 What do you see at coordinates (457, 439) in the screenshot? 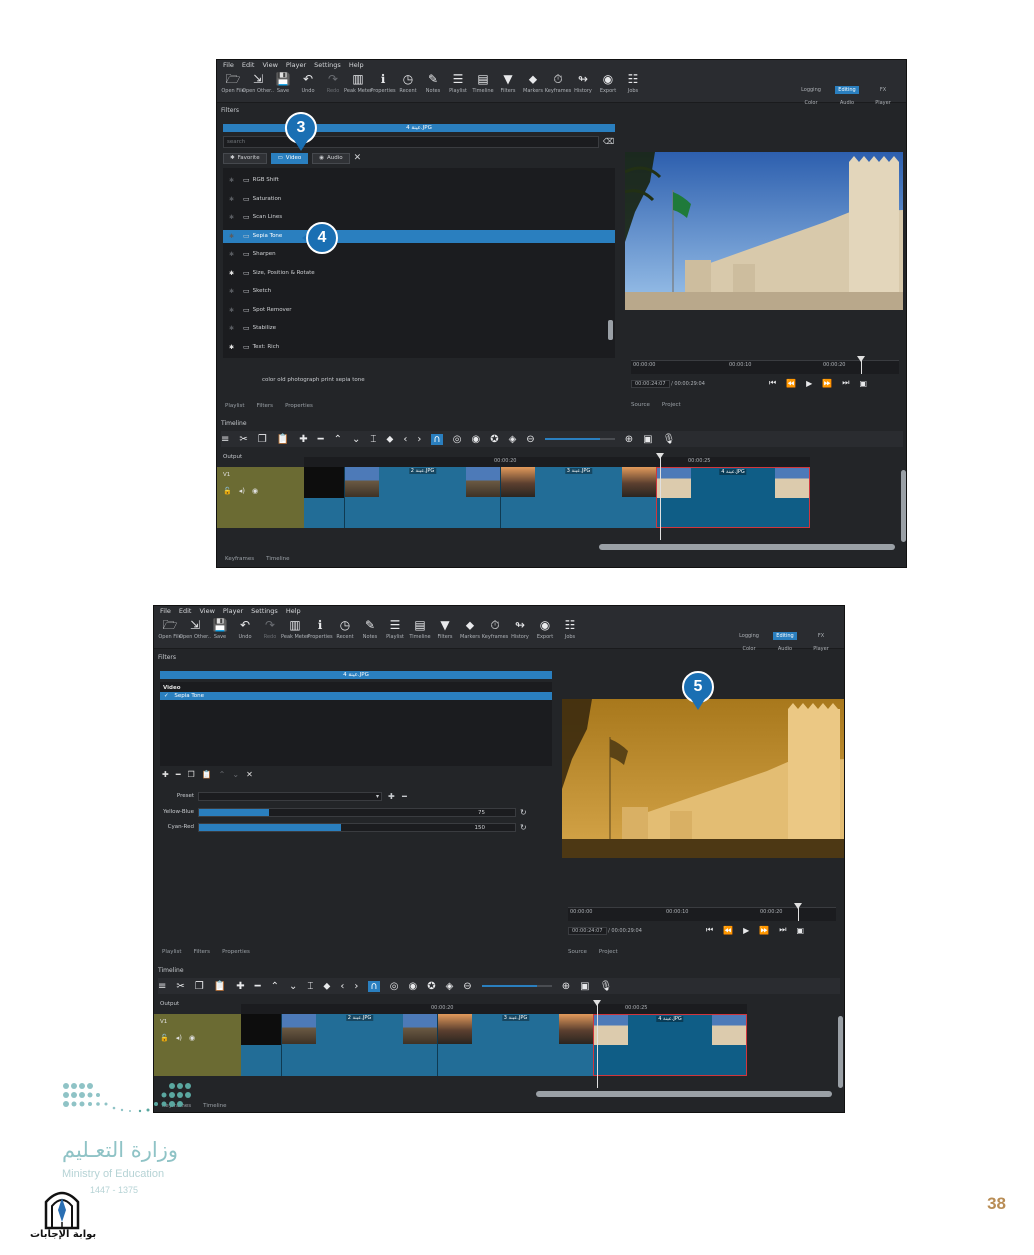
I see `scrub-icon: ◎` at bounding box center [457, 439].